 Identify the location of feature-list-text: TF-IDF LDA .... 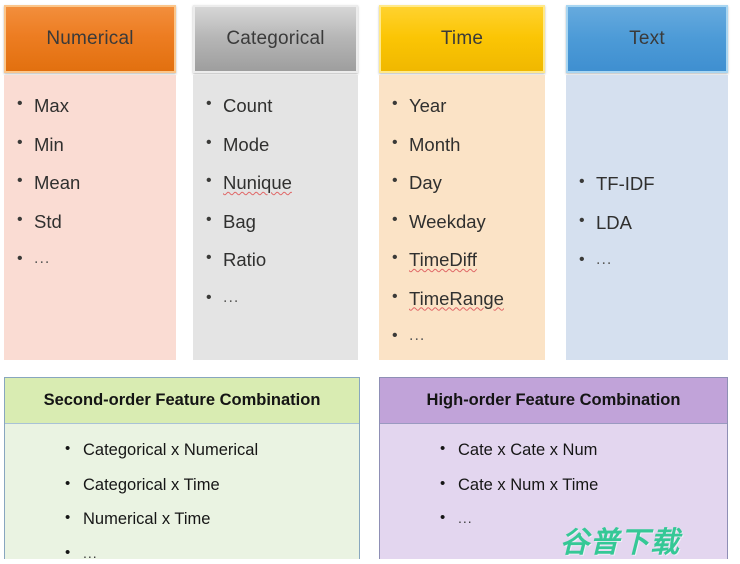
(647, 221).